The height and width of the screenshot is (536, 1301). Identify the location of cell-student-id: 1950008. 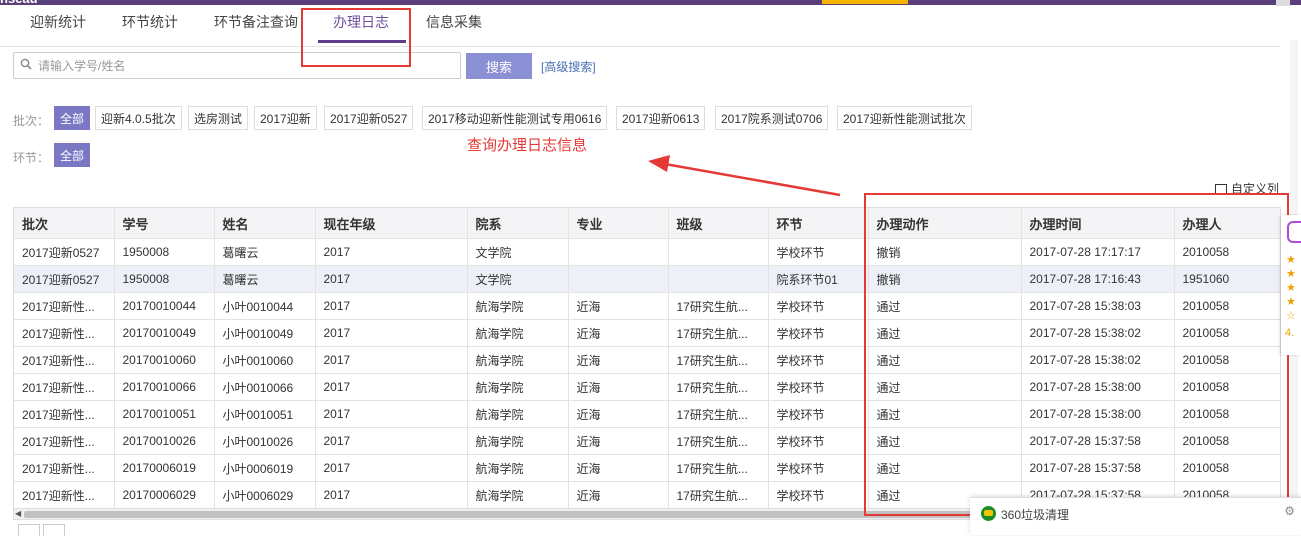
(164, 252).